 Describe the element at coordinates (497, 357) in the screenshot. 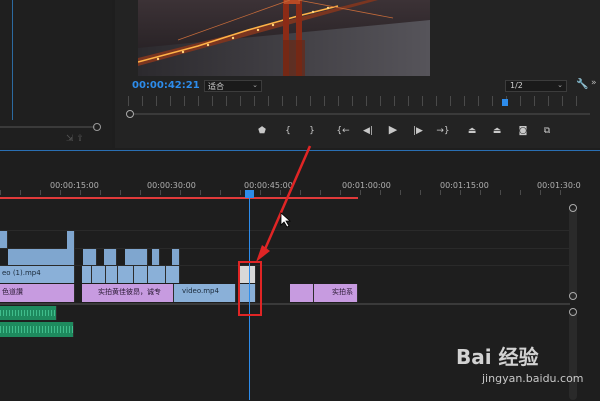

I see `baidu-logo-watermark: Bai 经验` at that location.